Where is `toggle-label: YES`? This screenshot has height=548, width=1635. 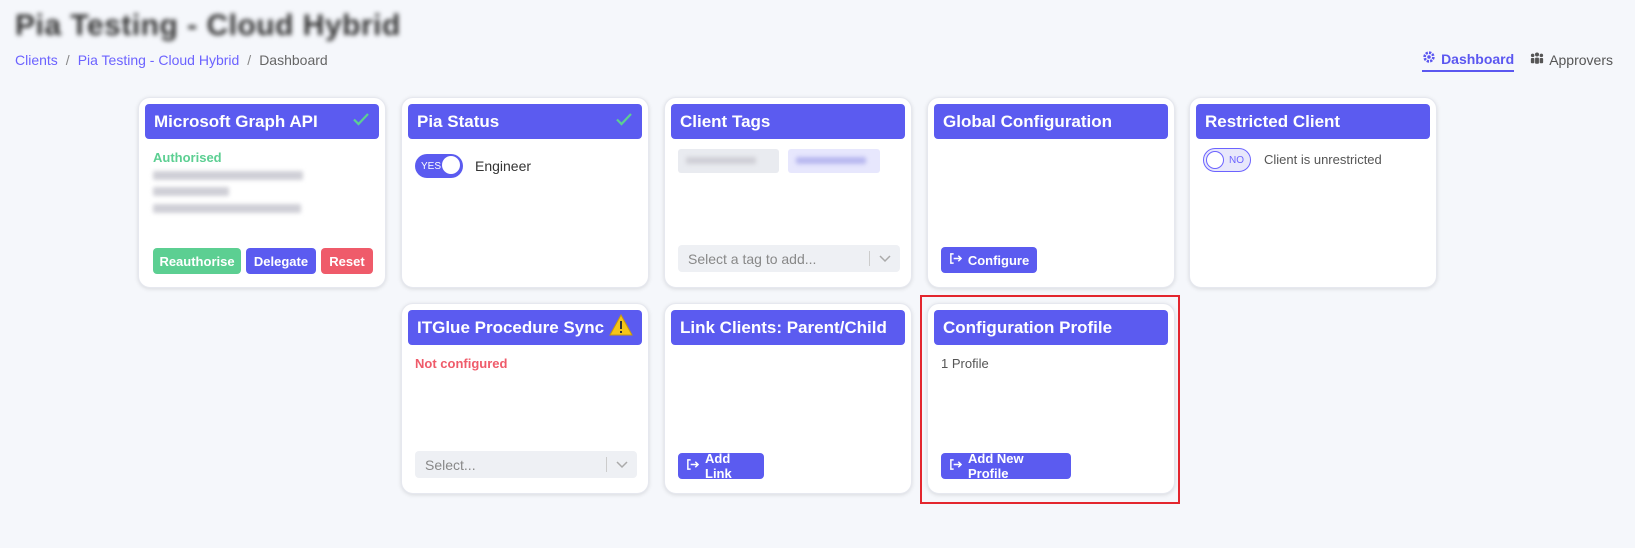 toggle-label: YES is located at coordinates (431, 166).